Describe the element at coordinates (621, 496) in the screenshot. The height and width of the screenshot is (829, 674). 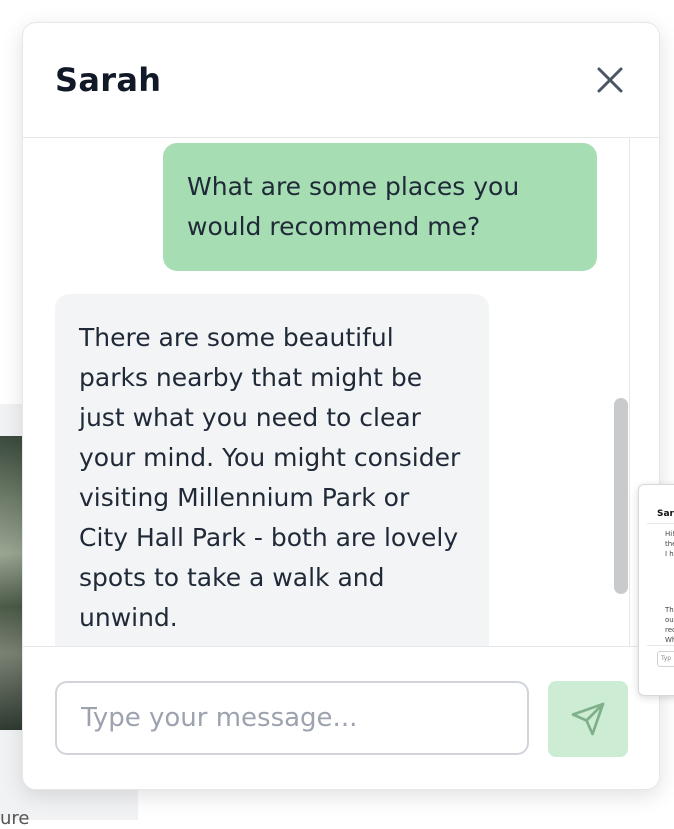
I see `scrollbar-thumb` at that location.